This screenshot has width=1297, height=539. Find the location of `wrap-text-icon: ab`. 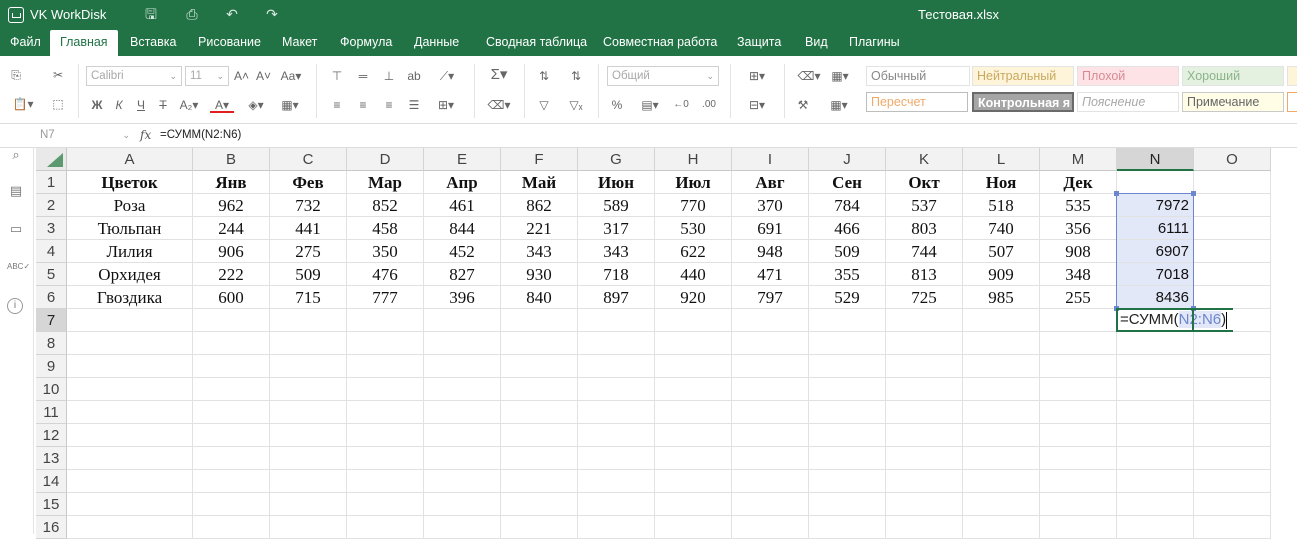

wrap-text-icon: ab is located at coordinates (414, 76).